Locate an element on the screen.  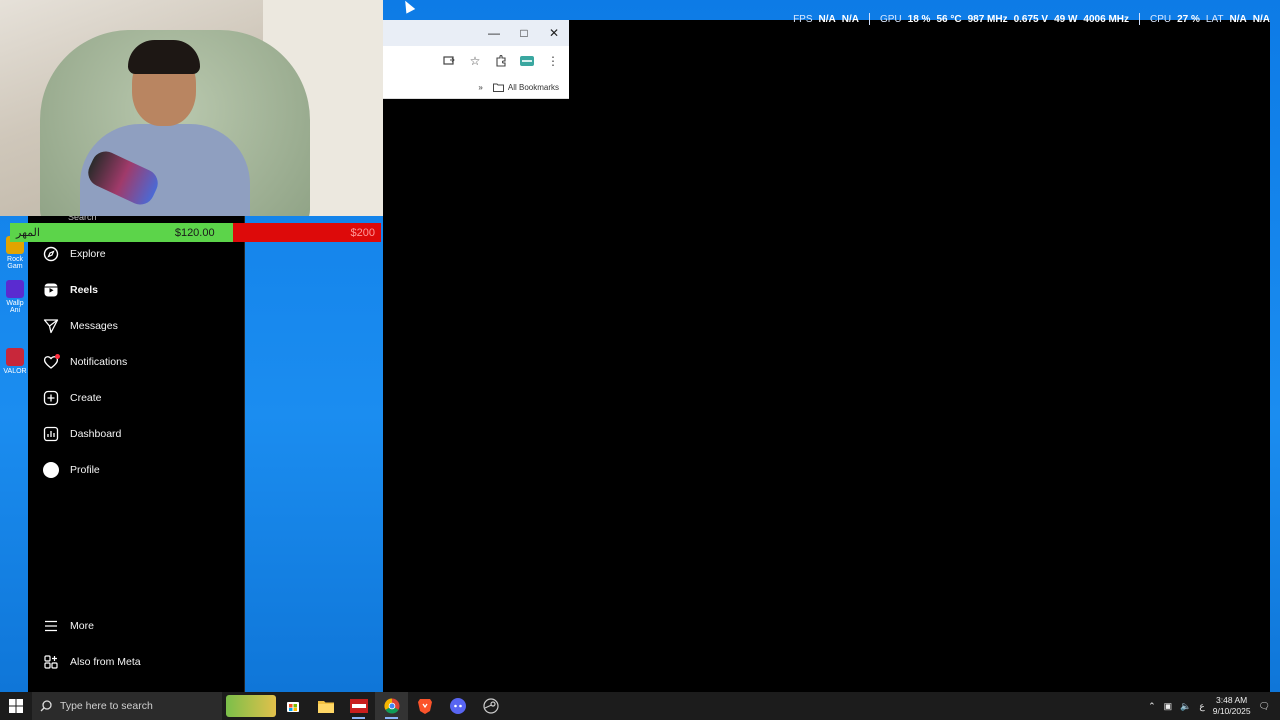
desktop-icon-label: Wallp Ani is located at coordinates (15, 307).